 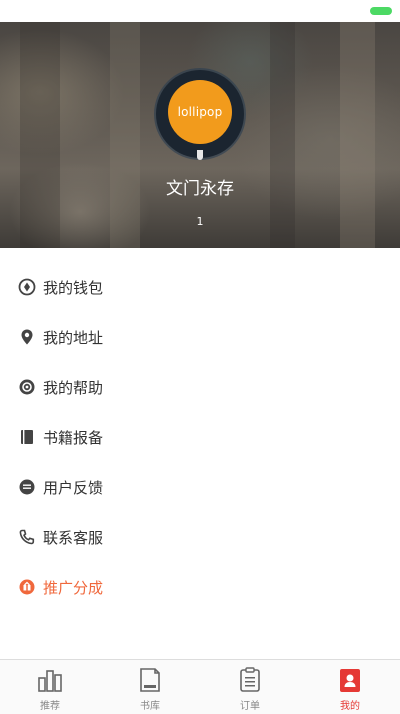 I want to click on tab-profile: 我的, so click(x=350, y=687).